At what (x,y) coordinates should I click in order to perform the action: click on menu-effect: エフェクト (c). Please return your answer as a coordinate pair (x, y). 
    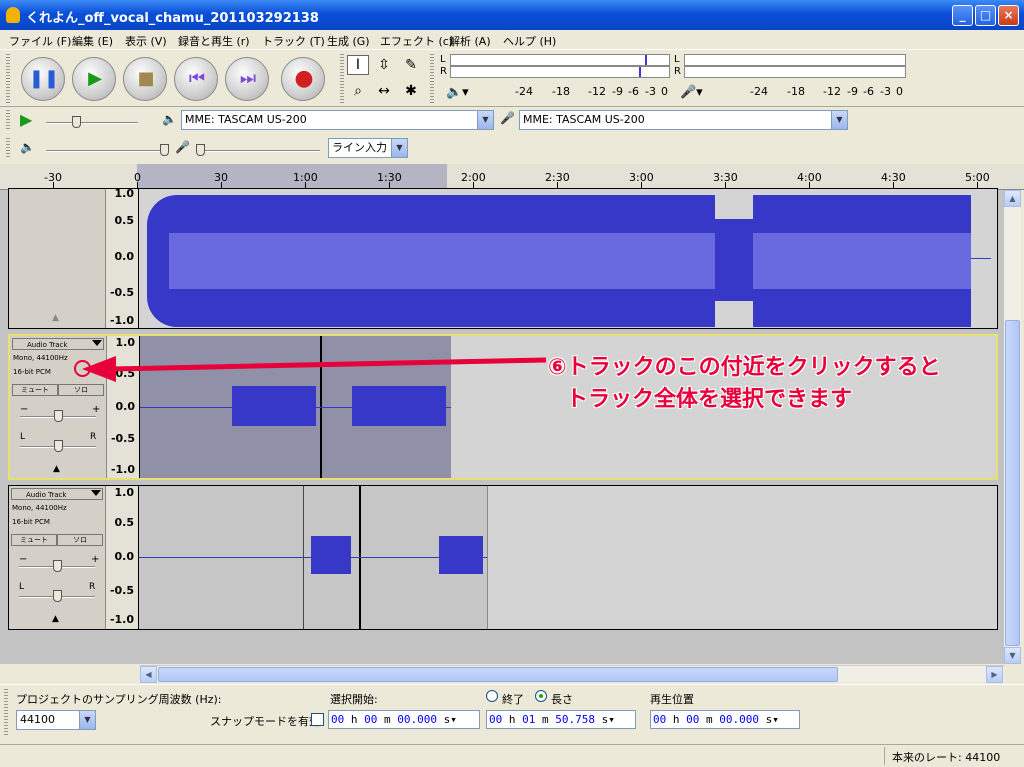
    Looking at the image, I should click on (416, 41).